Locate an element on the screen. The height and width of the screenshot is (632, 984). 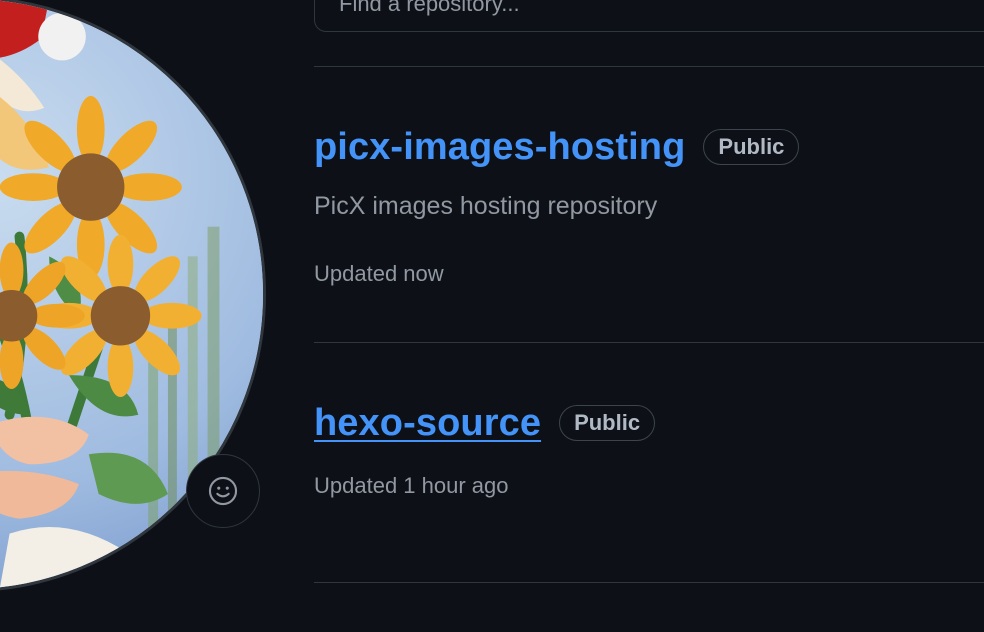
repo-name-link: picx-images-hosting is located at coordinates (499, 147).